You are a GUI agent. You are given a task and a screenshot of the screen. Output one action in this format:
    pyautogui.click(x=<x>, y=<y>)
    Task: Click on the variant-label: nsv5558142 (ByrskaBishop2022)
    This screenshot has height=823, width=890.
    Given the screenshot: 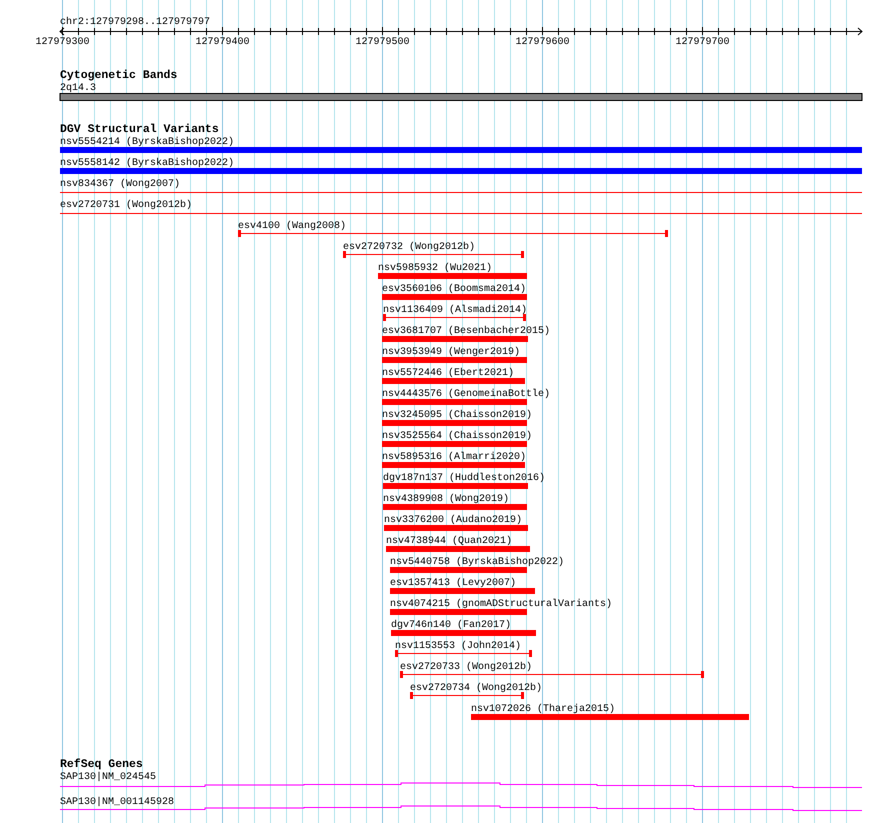 What is the action you would take?
    pyautogui.click(x=147, y=163)
    